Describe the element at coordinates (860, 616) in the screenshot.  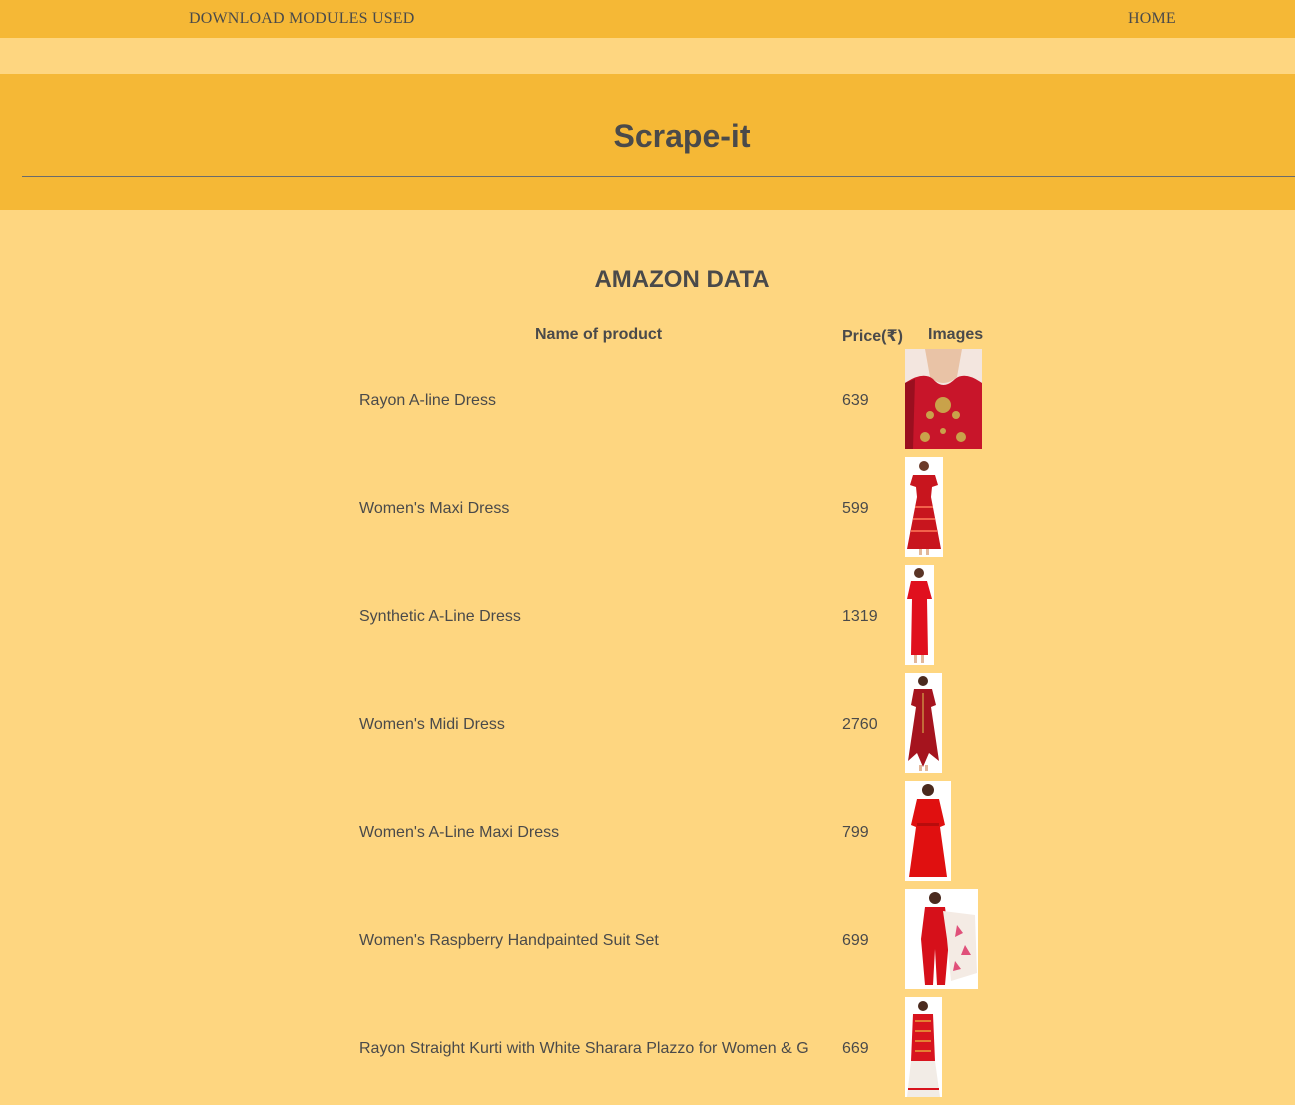
I see `product-price: 1319` at that location.